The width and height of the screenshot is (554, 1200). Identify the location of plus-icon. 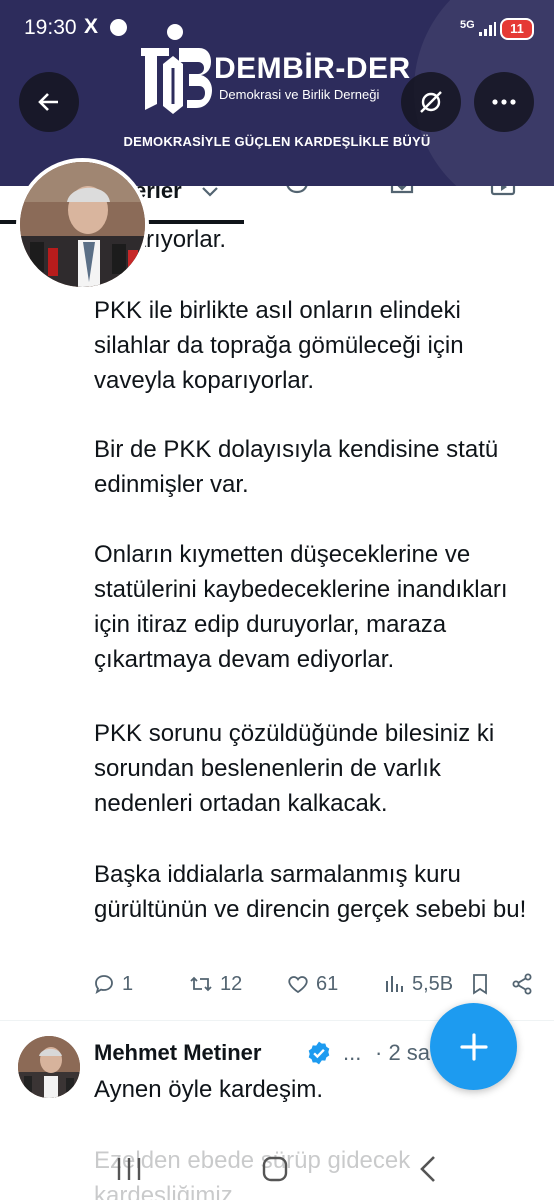
(473, 1046).